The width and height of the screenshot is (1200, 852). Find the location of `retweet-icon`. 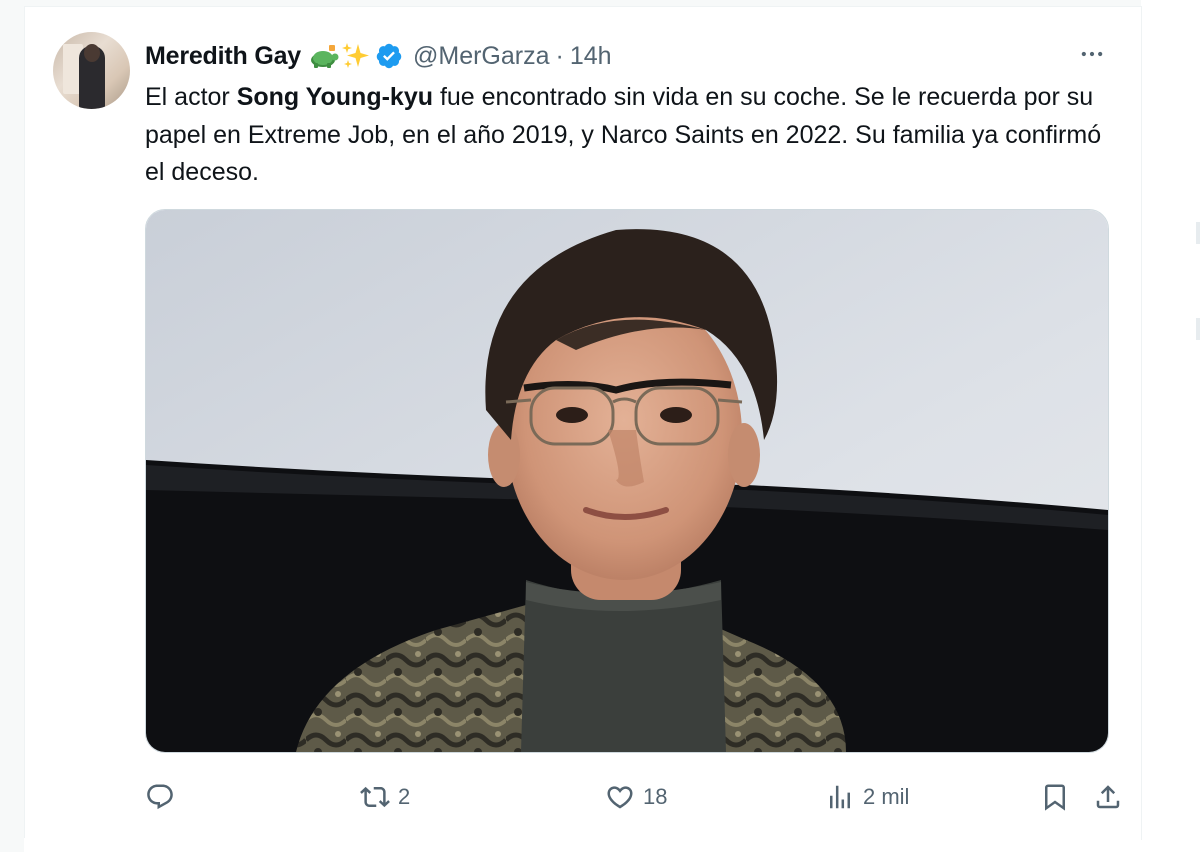

retweet-icon is located at coordinates (375, 797).